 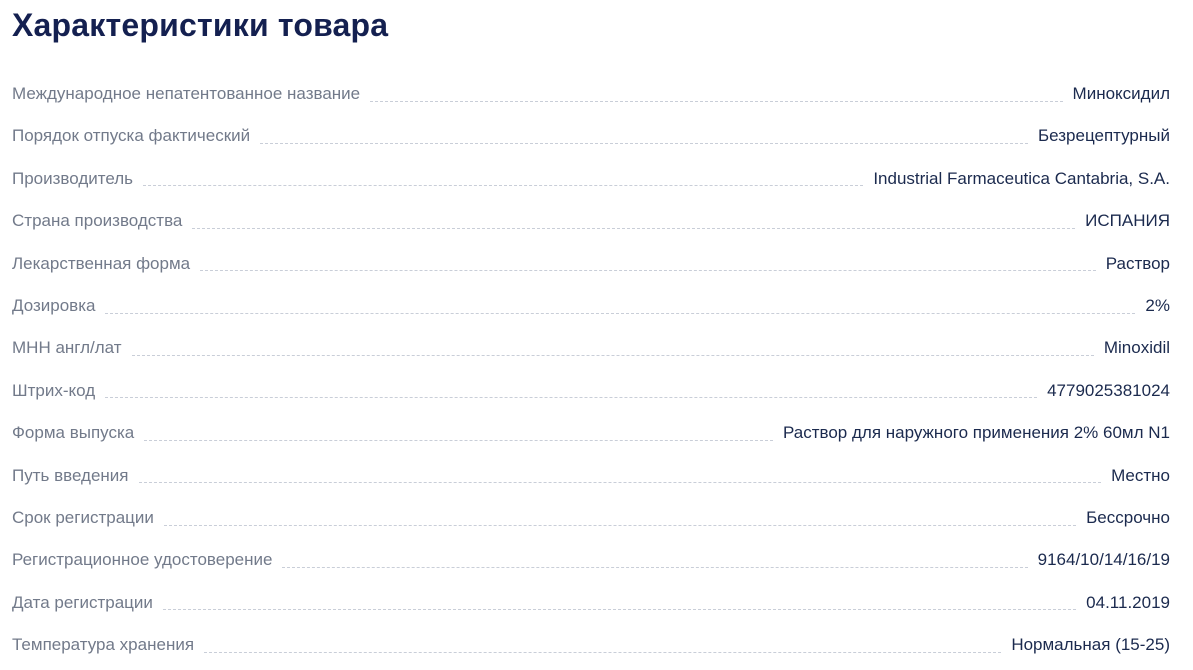 I want to click on spec-value: Местно, so click(x=1140, y=475).